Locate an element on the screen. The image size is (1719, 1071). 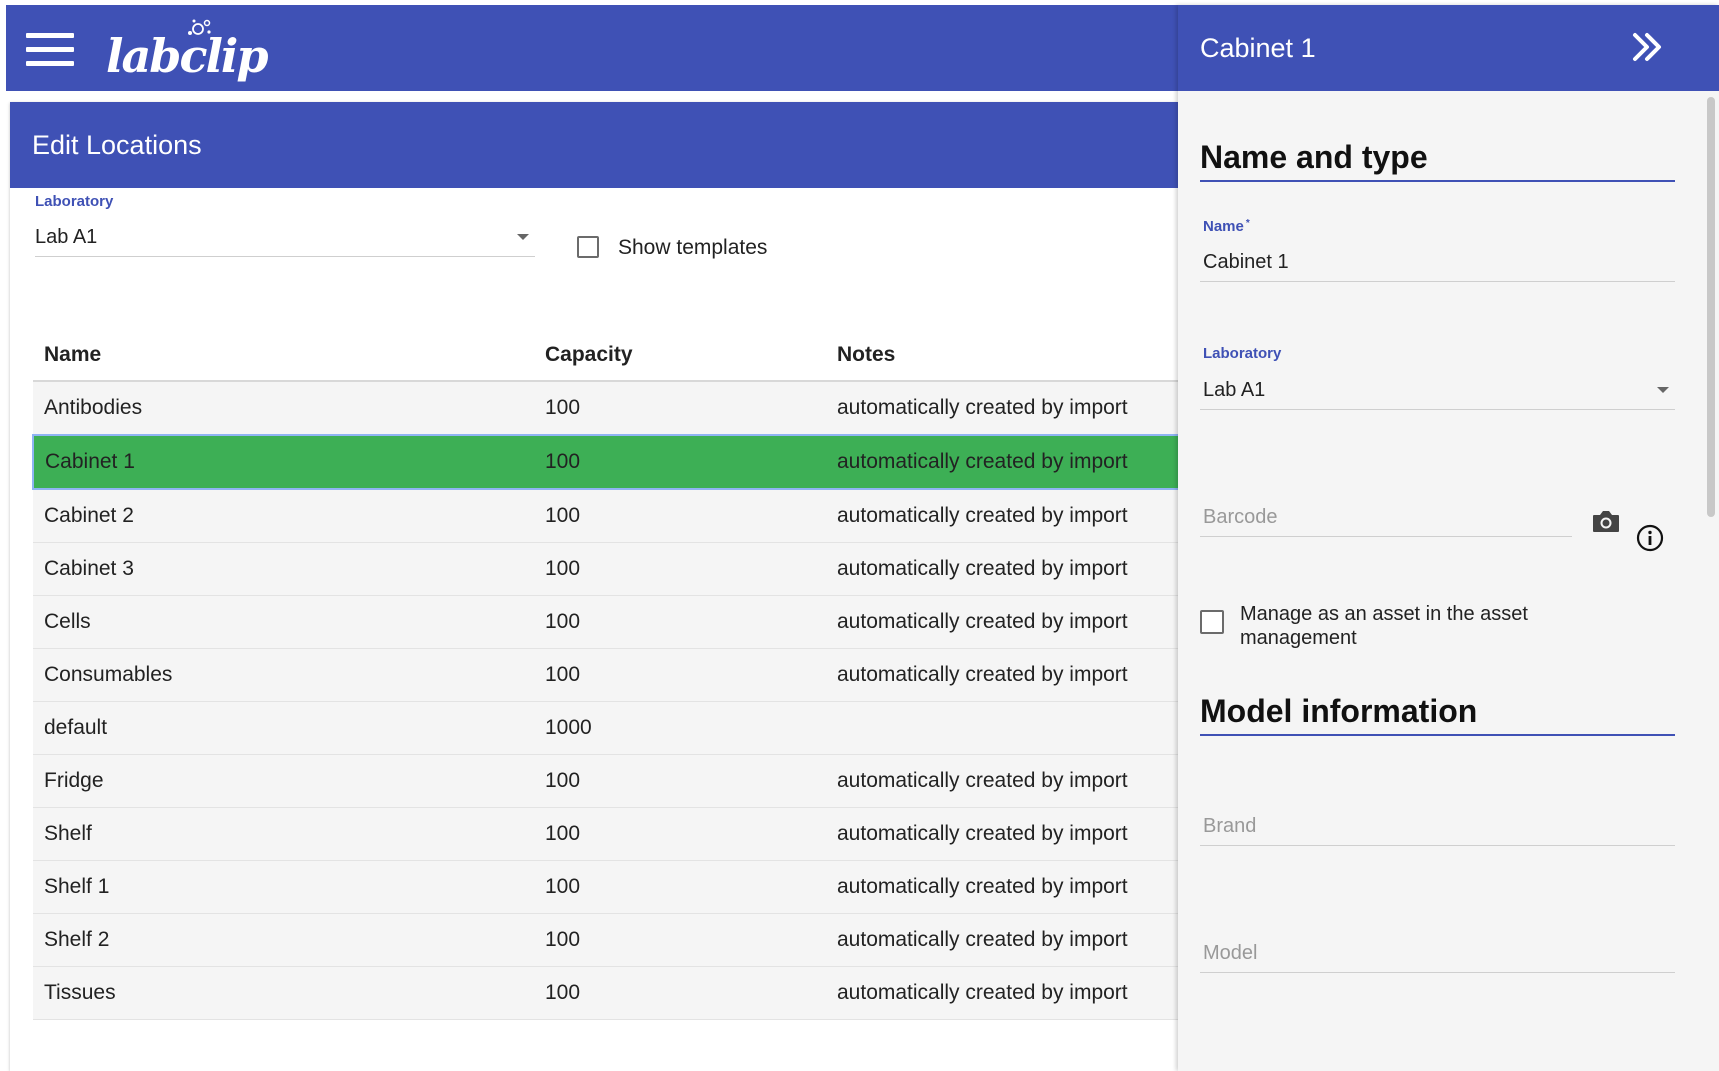
labclip-logo: labclip is located at coordinates (187, 52).